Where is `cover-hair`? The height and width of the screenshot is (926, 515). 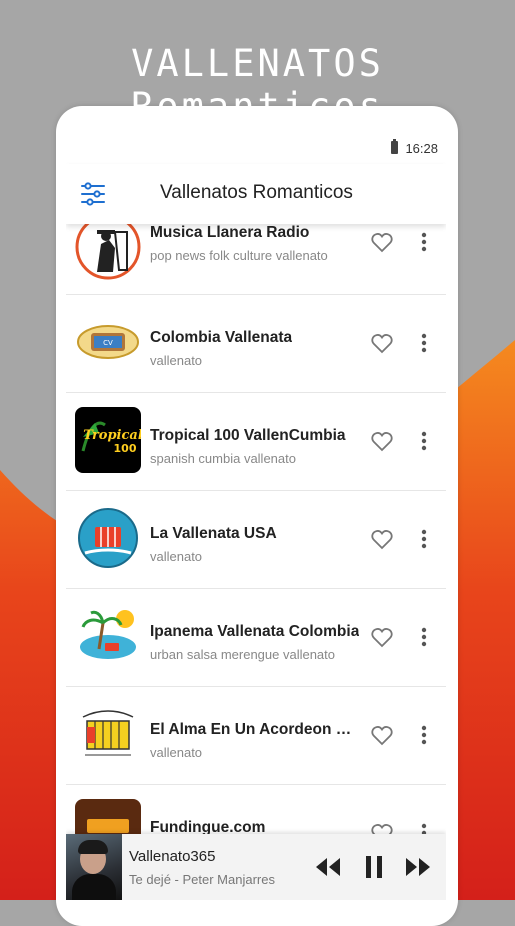 cover-hair is located at coordinates (93, 847).